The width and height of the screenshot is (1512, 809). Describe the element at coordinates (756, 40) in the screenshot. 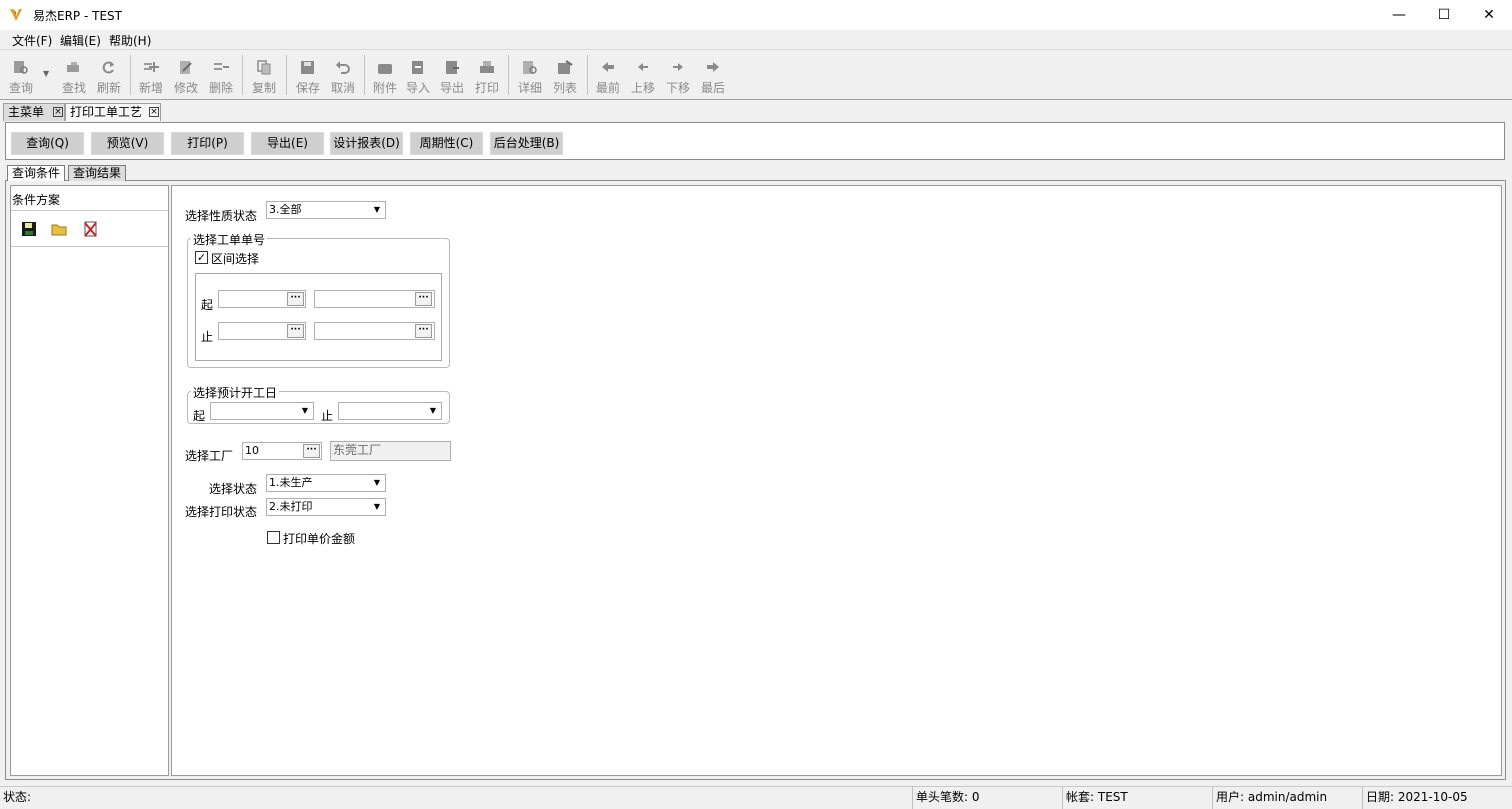

I see `menu-bar: 文件(F) 编辑(E) 帮助(H)` at that location.